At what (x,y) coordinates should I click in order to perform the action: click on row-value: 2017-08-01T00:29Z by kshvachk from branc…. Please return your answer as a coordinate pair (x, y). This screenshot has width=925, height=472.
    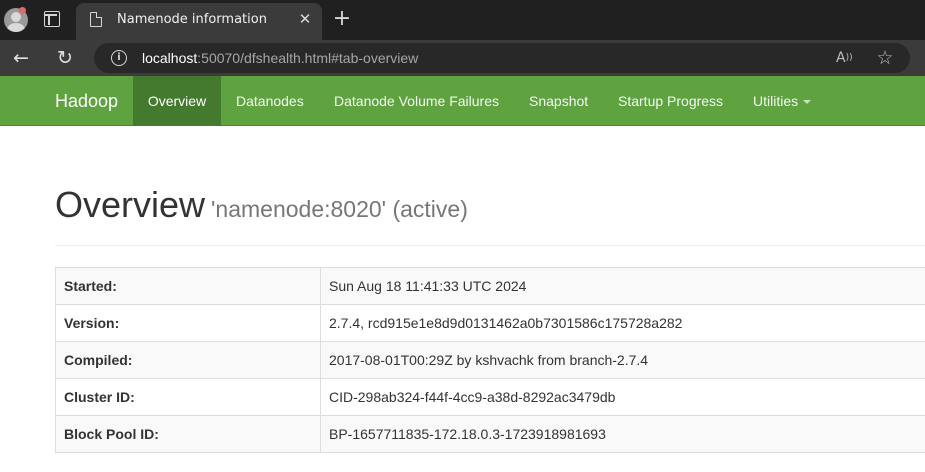
    Looking at the image, I should click on (622, 360).